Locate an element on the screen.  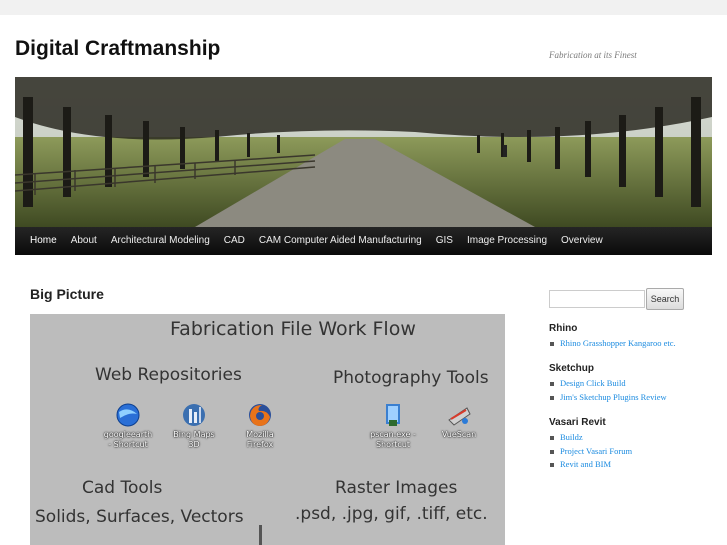
app-google-earth: googleearth - Shortcut is located at coordinates (128, 426).